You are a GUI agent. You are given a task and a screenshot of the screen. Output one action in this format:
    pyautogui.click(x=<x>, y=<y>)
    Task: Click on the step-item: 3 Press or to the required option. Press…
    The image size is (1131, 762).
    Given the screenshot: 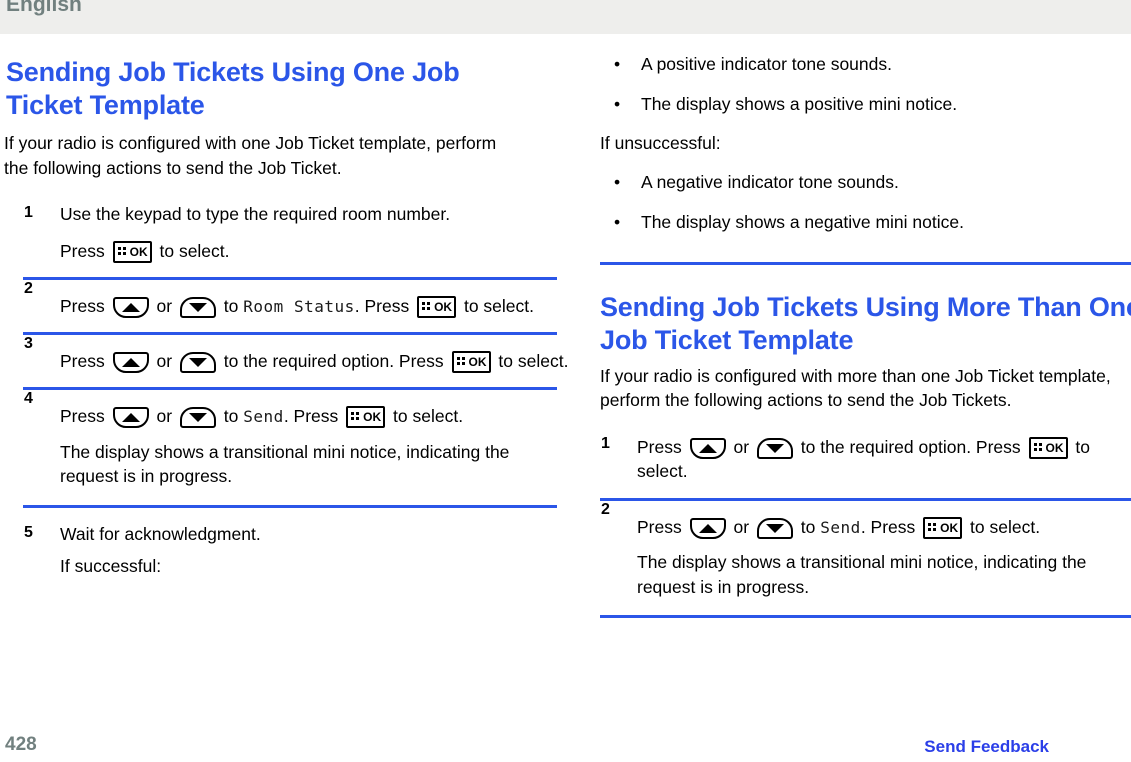 What is the action you would take?
    pyautogui.click(x=297, y=354)
    